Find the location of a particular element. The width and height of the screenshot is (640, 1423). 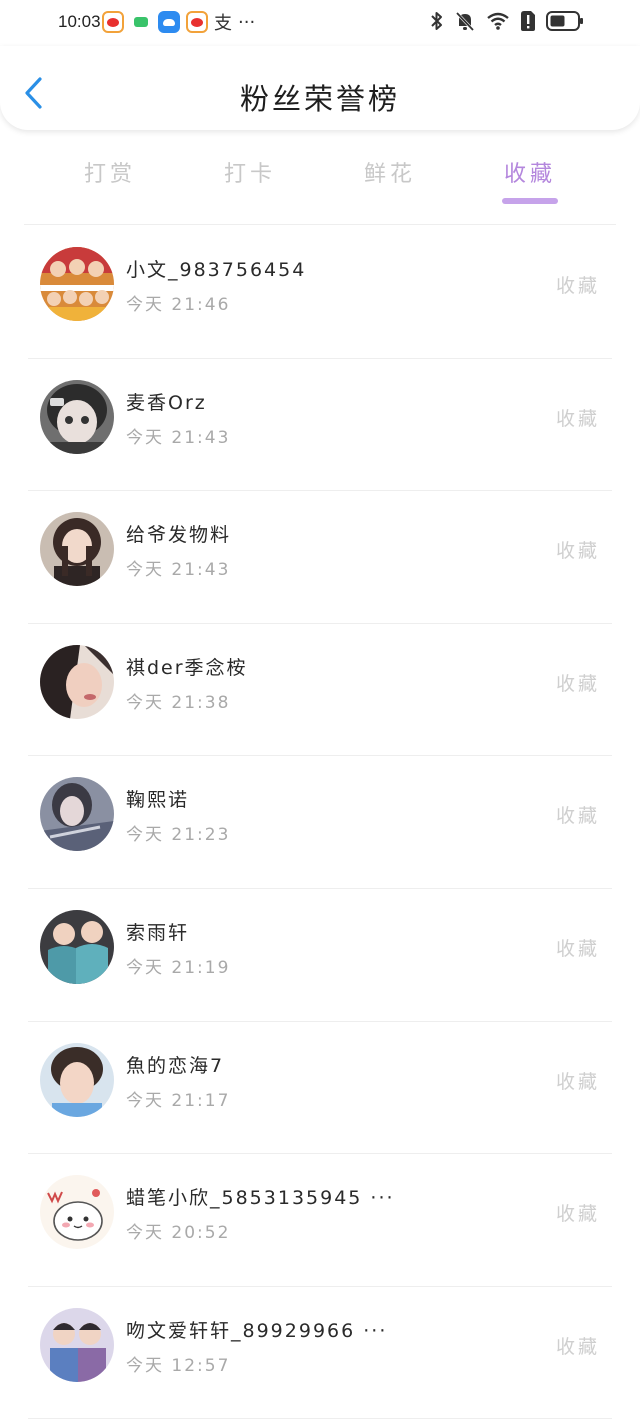

divider is located at coordinates (320, 224).